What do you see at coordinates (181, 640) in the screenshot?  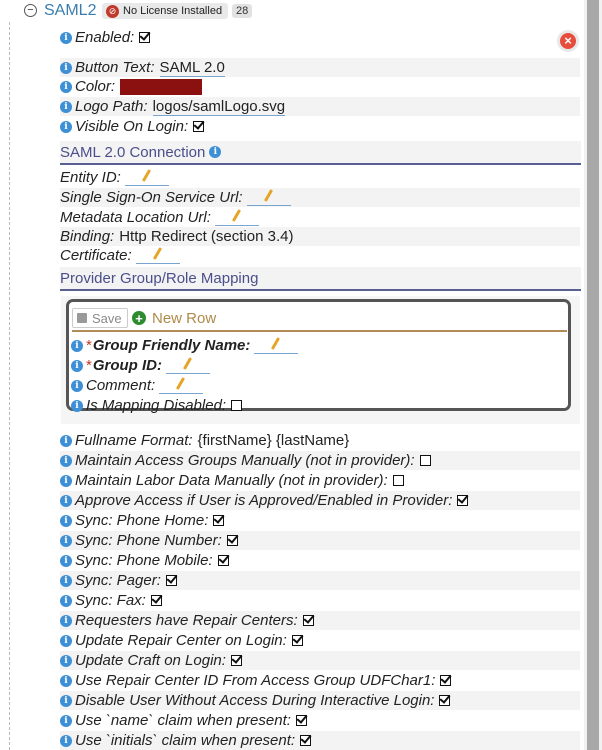 I see `option-label: Update Repair Center on Login:` at bounding box center [181, 640].